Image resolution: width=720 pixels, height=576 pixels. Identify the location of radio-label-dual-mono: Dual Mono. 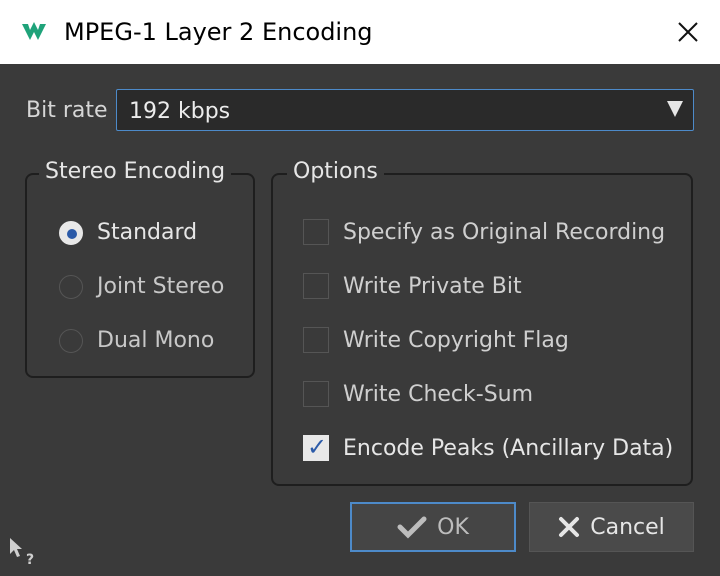
(156, 340).